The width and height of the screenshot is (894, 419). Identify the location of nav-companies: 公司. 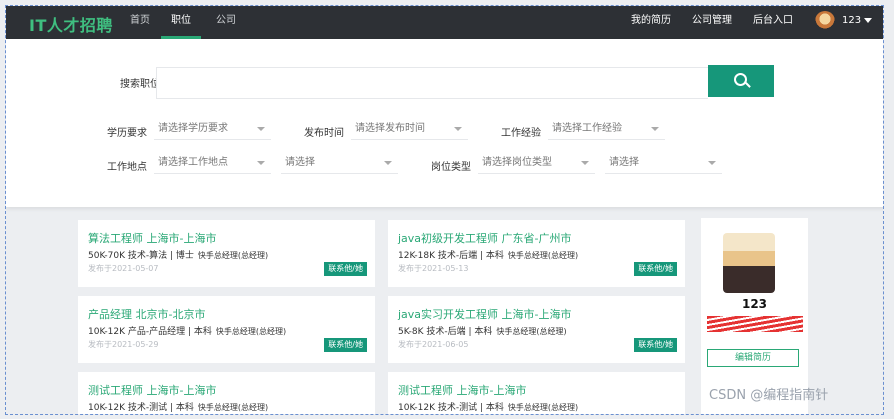
(226, 22).